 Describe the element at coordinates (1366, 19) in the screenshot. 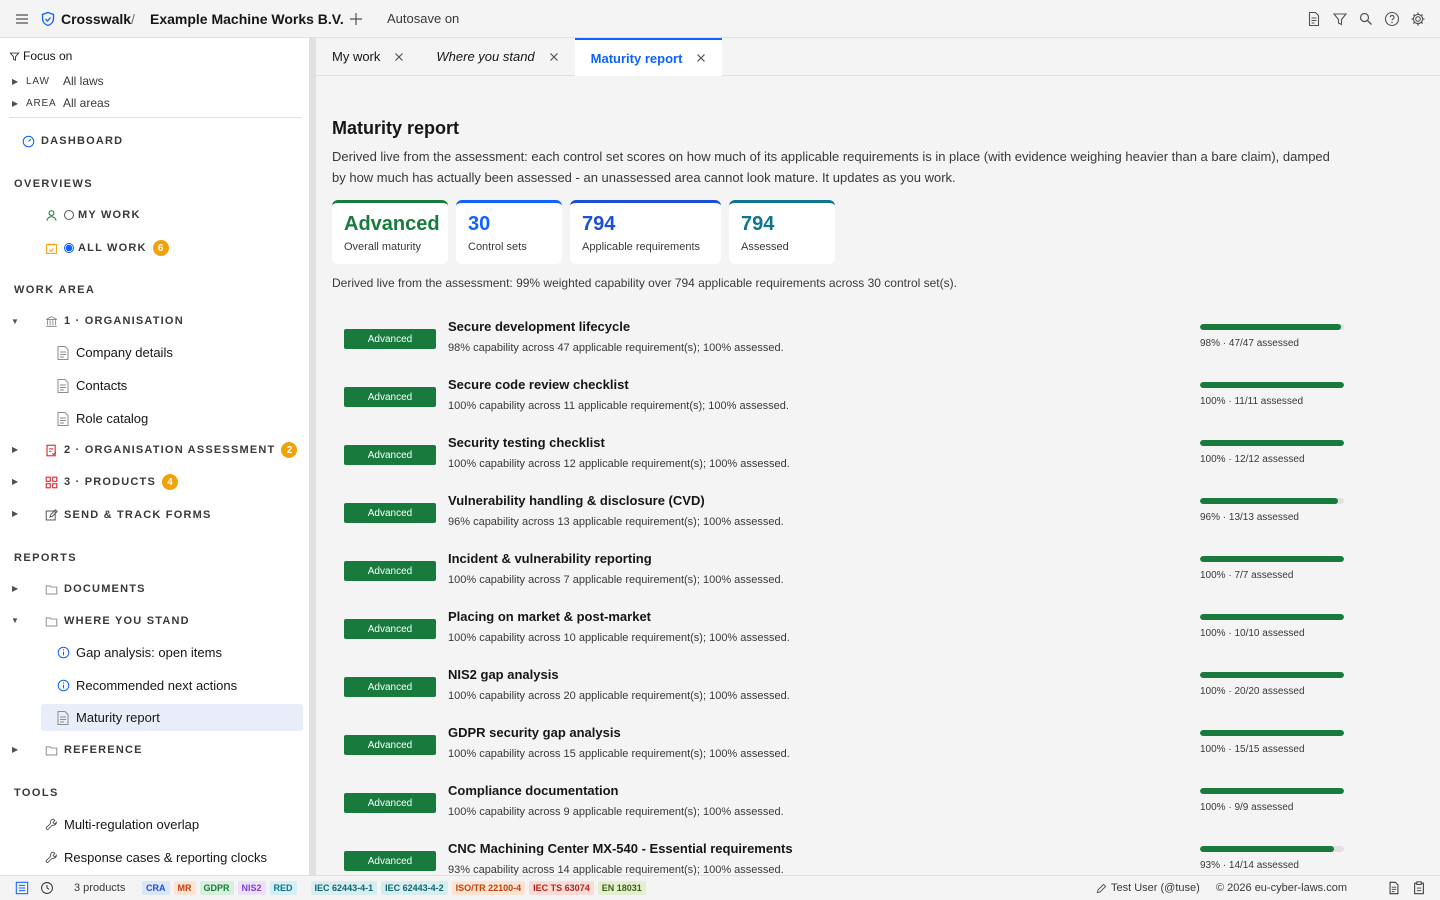

I see `search-icon` at that location.